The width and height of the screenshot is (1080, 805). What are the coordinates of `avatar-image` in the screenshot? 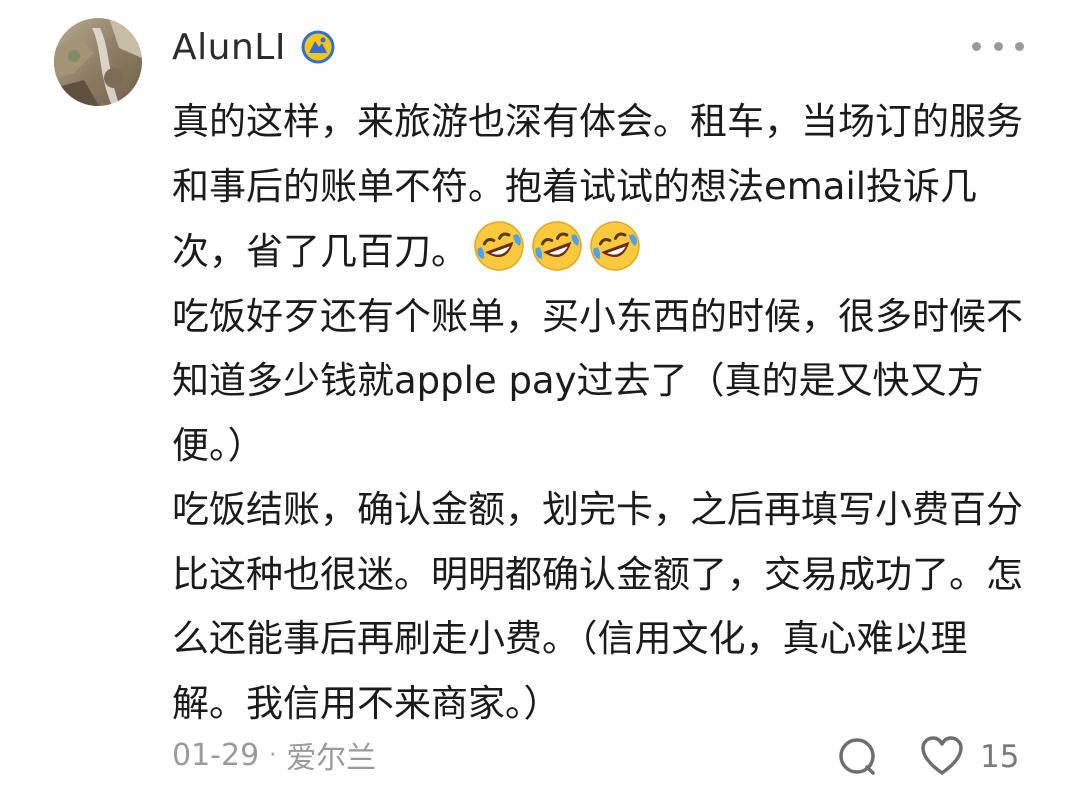 It's located at (98, 62).